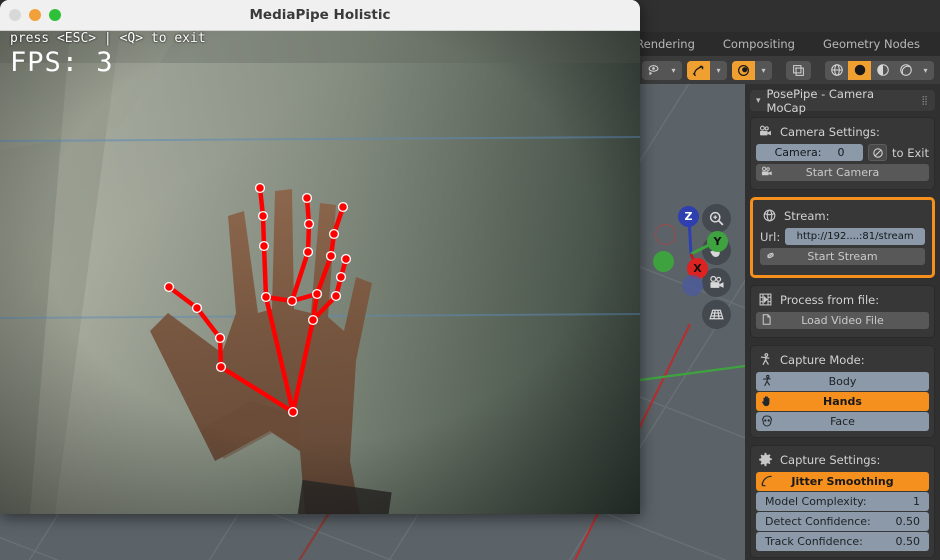 This screenshot has width=940, height=560. I want to click on gizmo-axis-y: Y, so click(717, 241).